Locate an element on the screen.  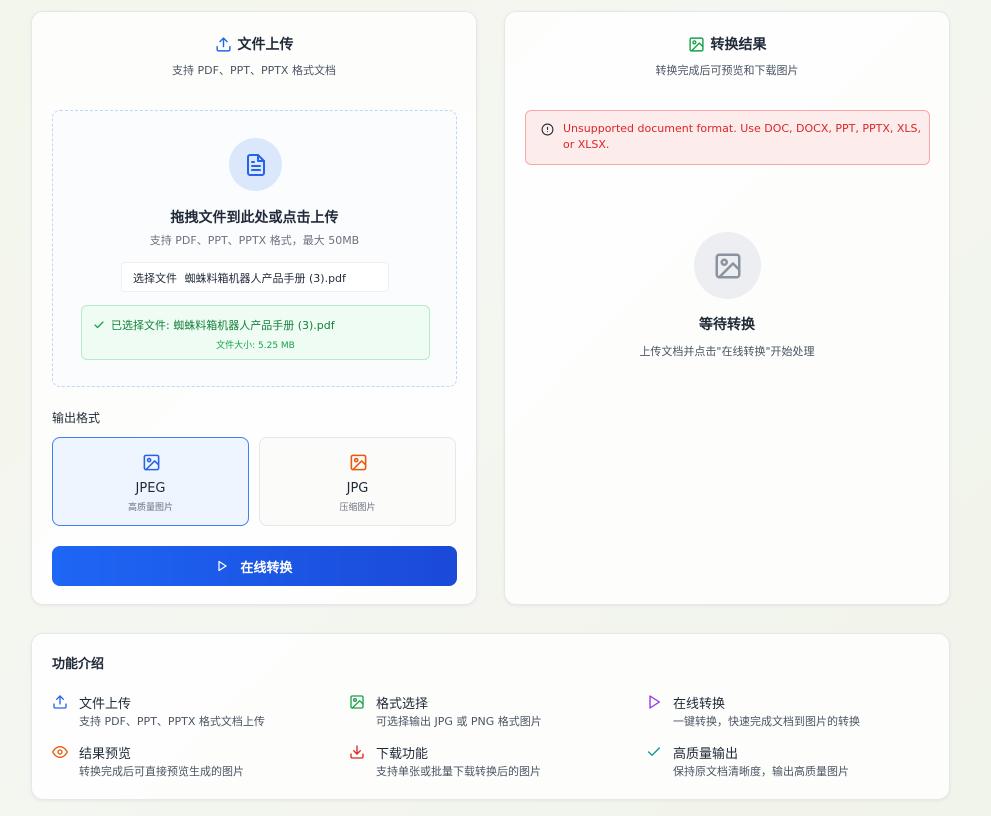
format-name: JPEG is located at coordinates (150, 488).